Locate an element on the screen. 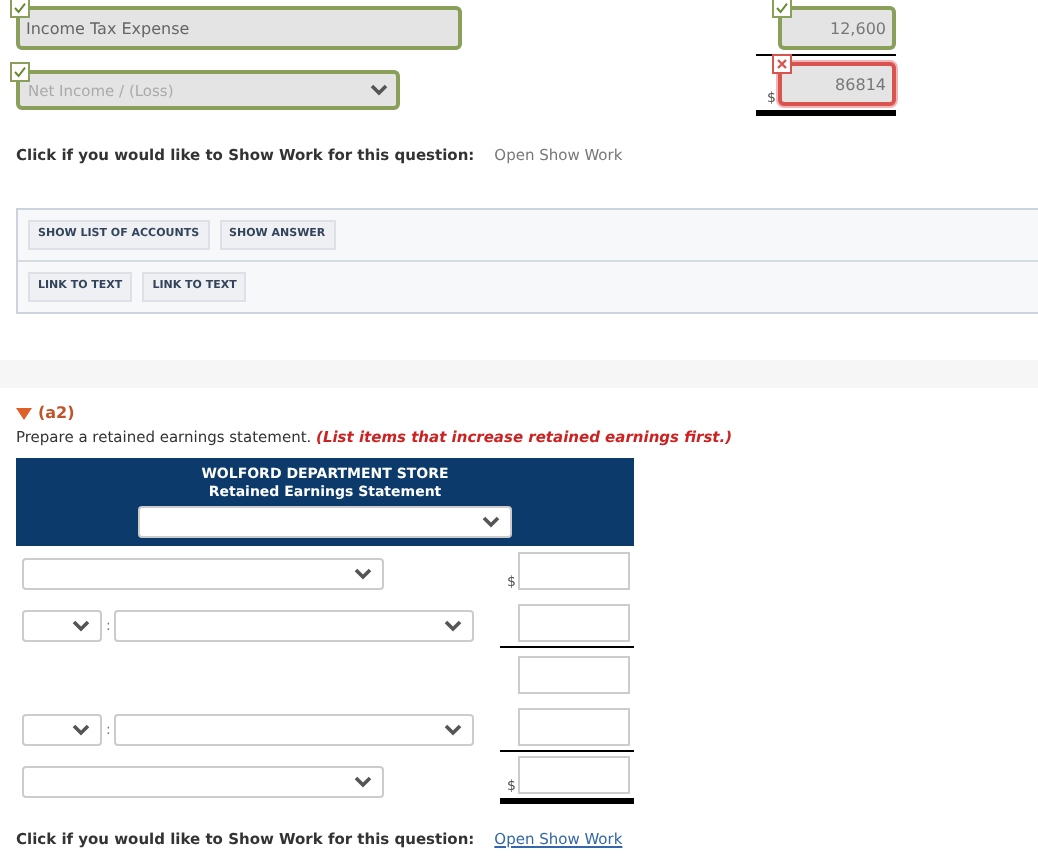 This screenshot has height=856, width=1038. amount-field: 86814 is located at coordinates (837, 84).